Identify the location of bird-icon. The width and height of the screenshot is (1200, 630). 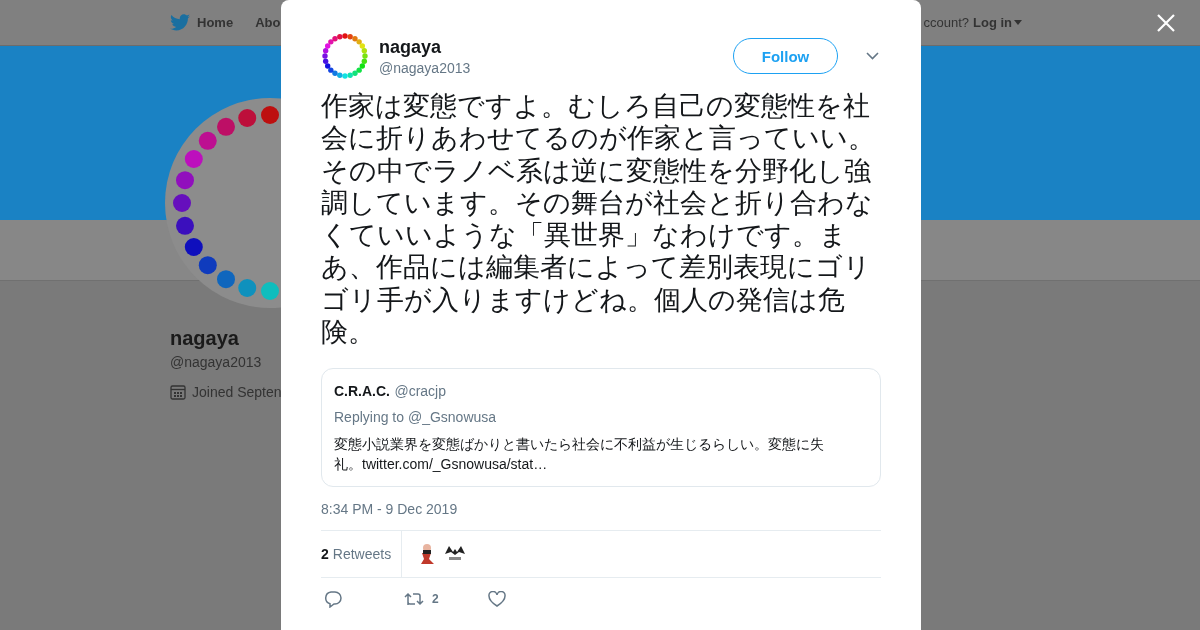
(180, 22).